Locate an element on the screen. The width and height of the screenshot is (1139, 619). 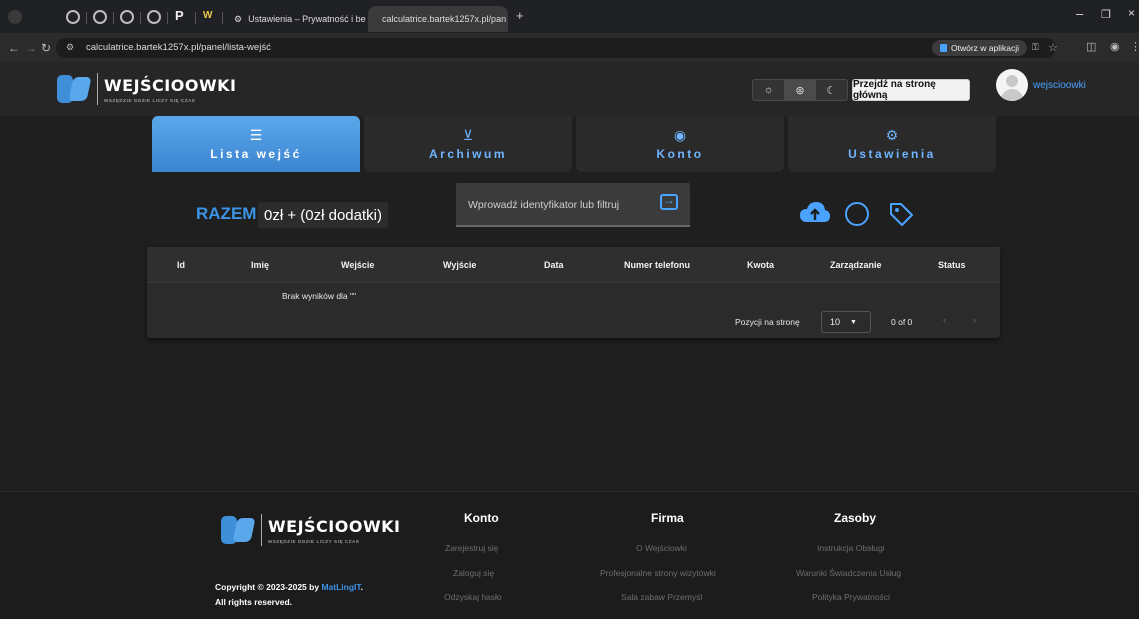
column-header: Zarządzanie is located at coordinates (856, 265).